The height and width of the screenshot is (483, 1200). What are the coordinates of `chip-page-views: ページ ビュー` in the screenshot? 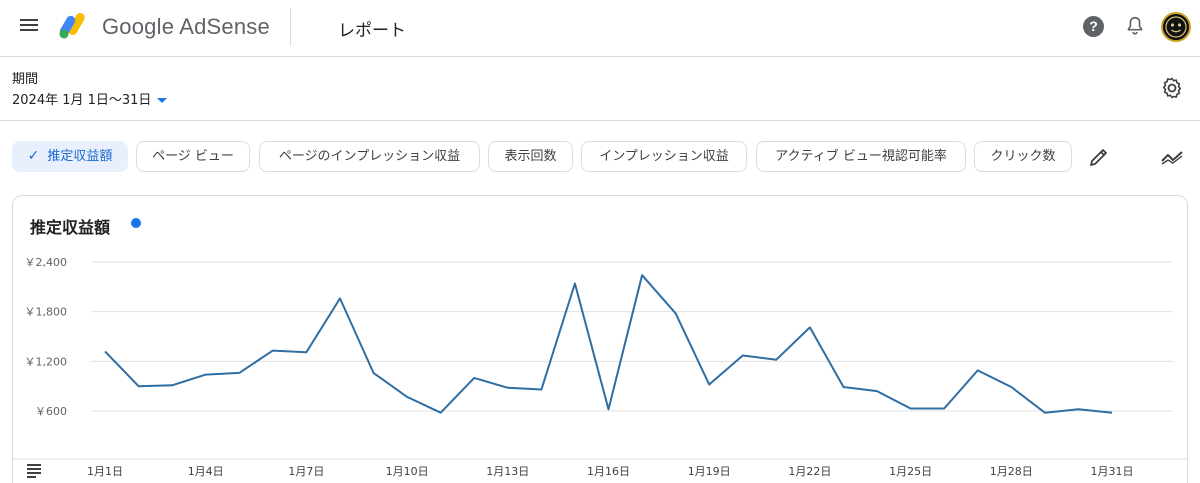 It's located at (193, 156).